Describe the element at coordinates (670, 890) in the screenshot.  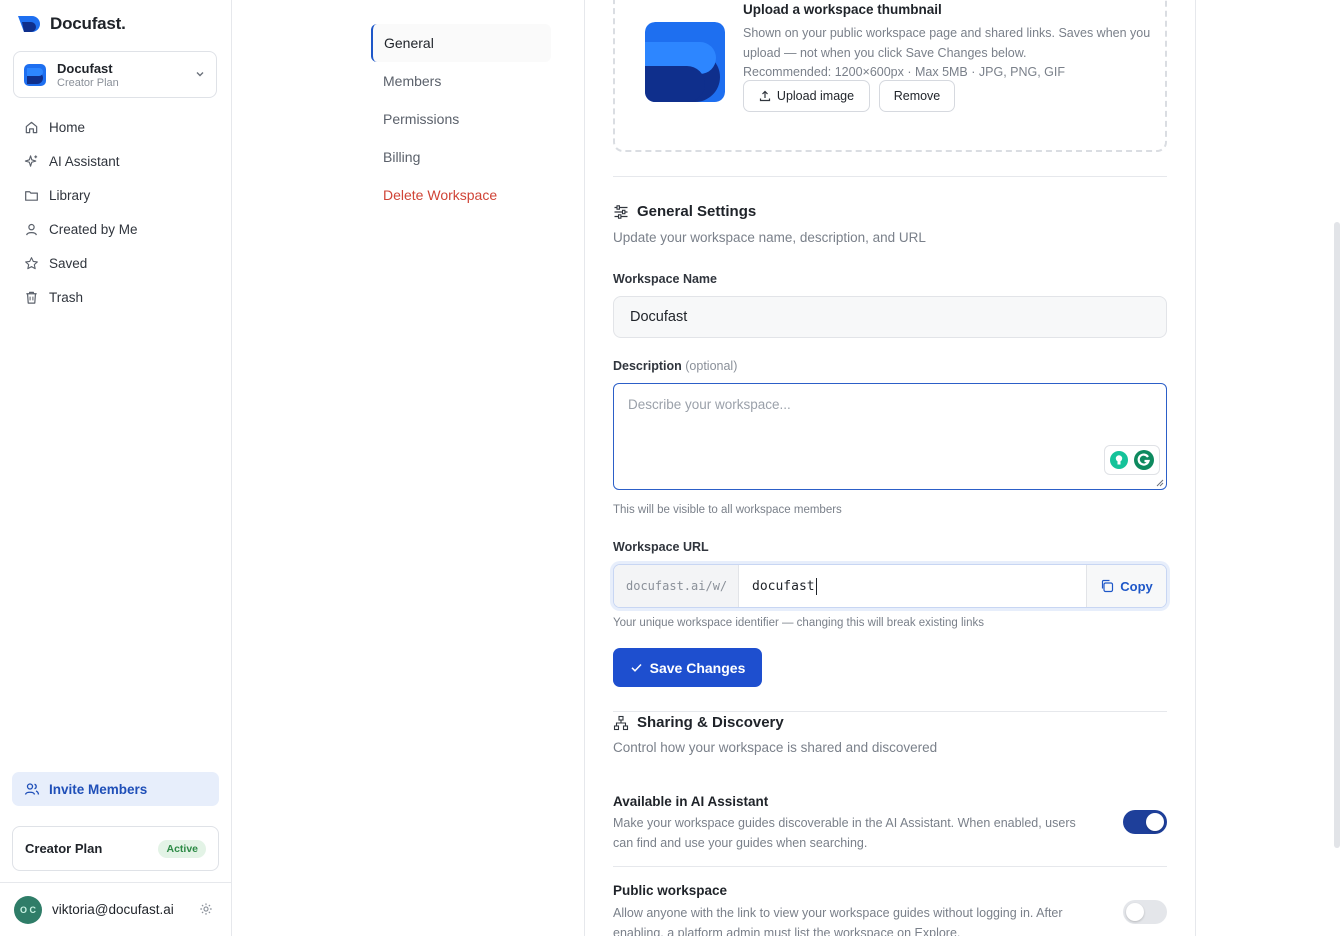
I see `public-workspace-toggle-title: Public workspace` at that location.